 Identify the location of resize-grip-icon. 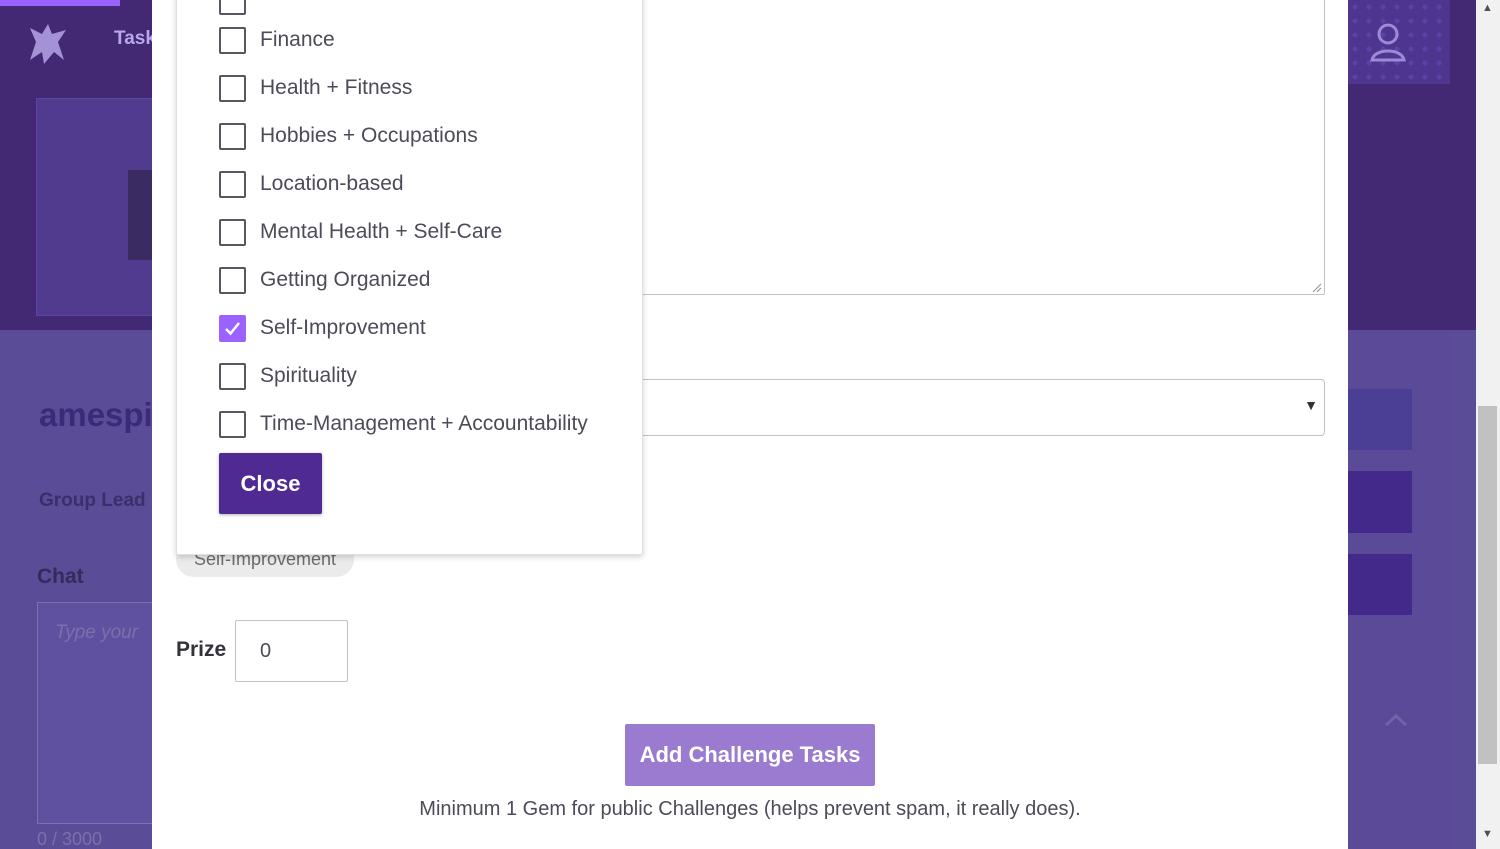
(1316, 286).